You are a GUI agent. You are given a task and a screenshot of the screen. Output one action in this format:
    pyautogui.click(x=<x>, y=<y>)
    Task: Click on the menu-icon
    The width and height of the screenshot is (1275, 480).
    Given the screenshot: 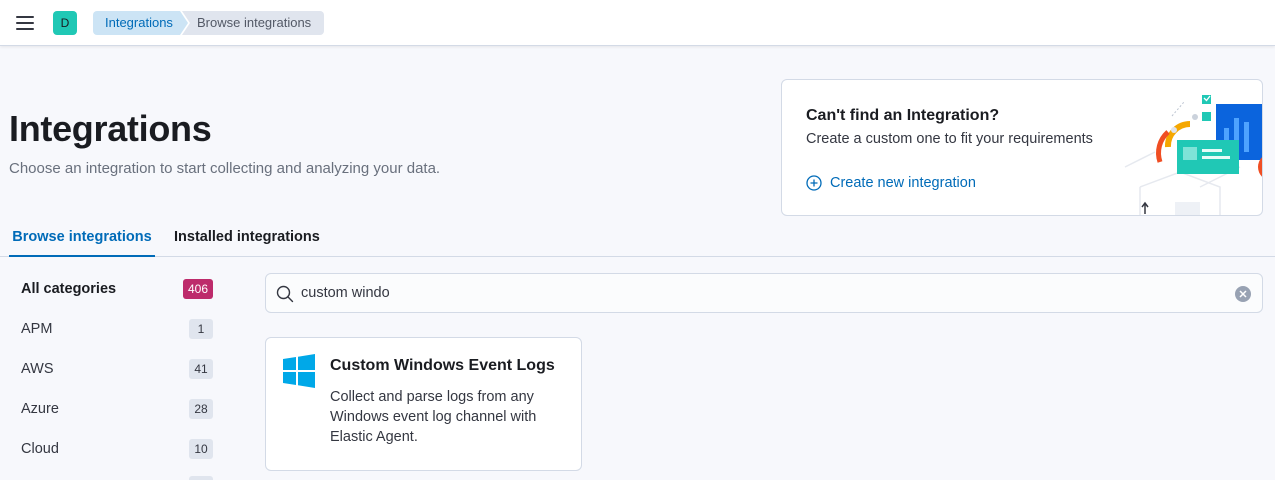 What is the action you would take?
    pyautogui.click(x=25, y=23)
    